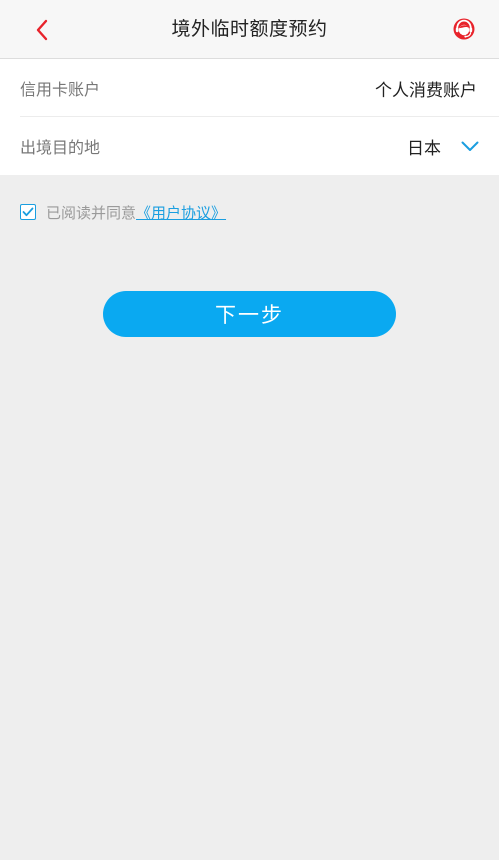 This screenshot has height=860, width=499. I want to click on destination-row: 出境目的地 日本, so click(249, 146).